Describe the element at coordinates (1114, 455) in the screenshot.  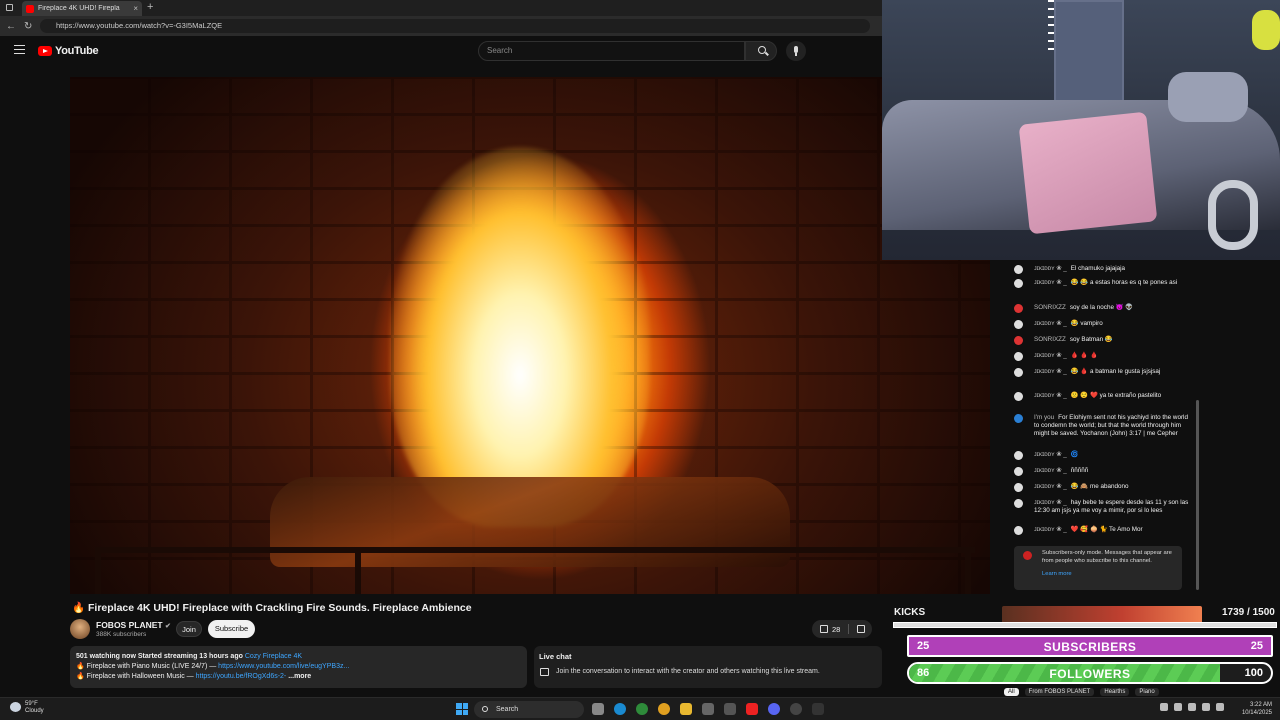
I see `chat-message-text: ᴊɪᴋɪᴅᴅʏ ❀ _ 🌀` at that location.